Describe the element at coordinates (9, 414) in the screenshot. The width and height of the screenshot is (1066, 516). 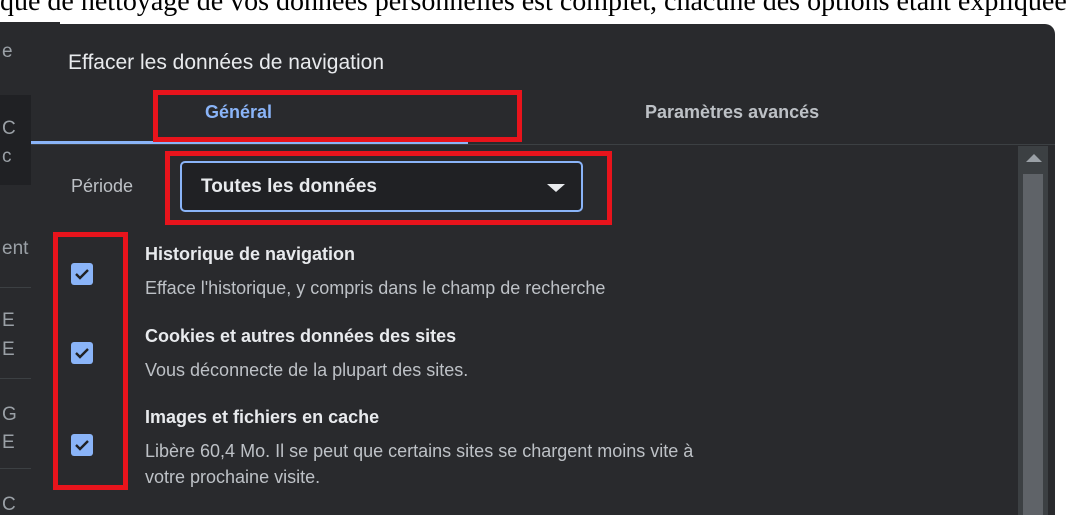
I see `background-text-fragment: G` at that location.